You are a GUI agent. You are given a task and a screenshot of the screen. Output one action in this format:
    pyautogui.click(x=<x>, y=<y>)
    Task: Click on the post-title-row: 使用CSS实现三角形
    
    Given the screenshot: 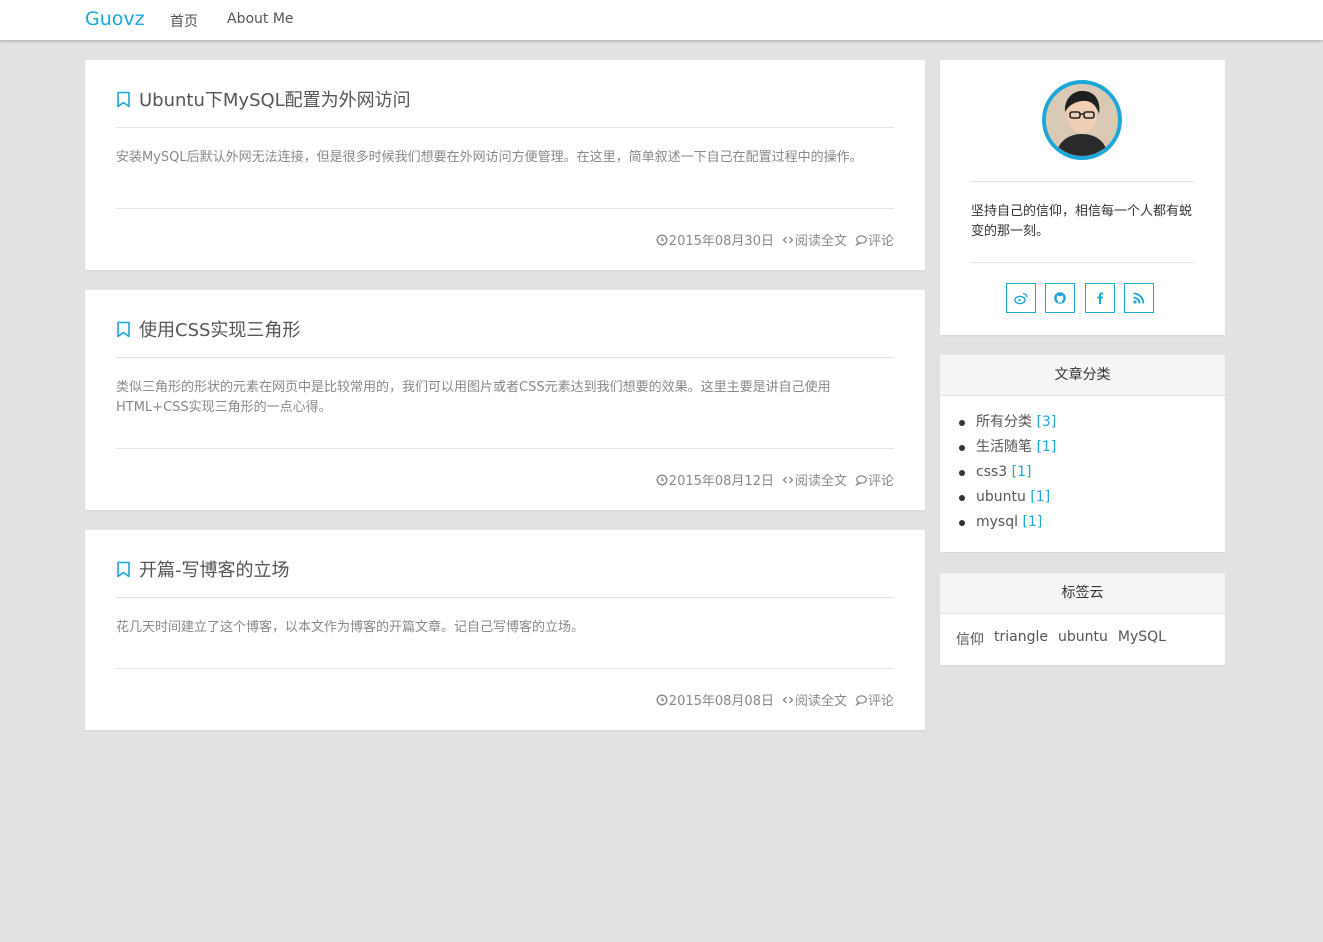 What is the action you would take?
    pyautogui.click(x=208, y=329)
    